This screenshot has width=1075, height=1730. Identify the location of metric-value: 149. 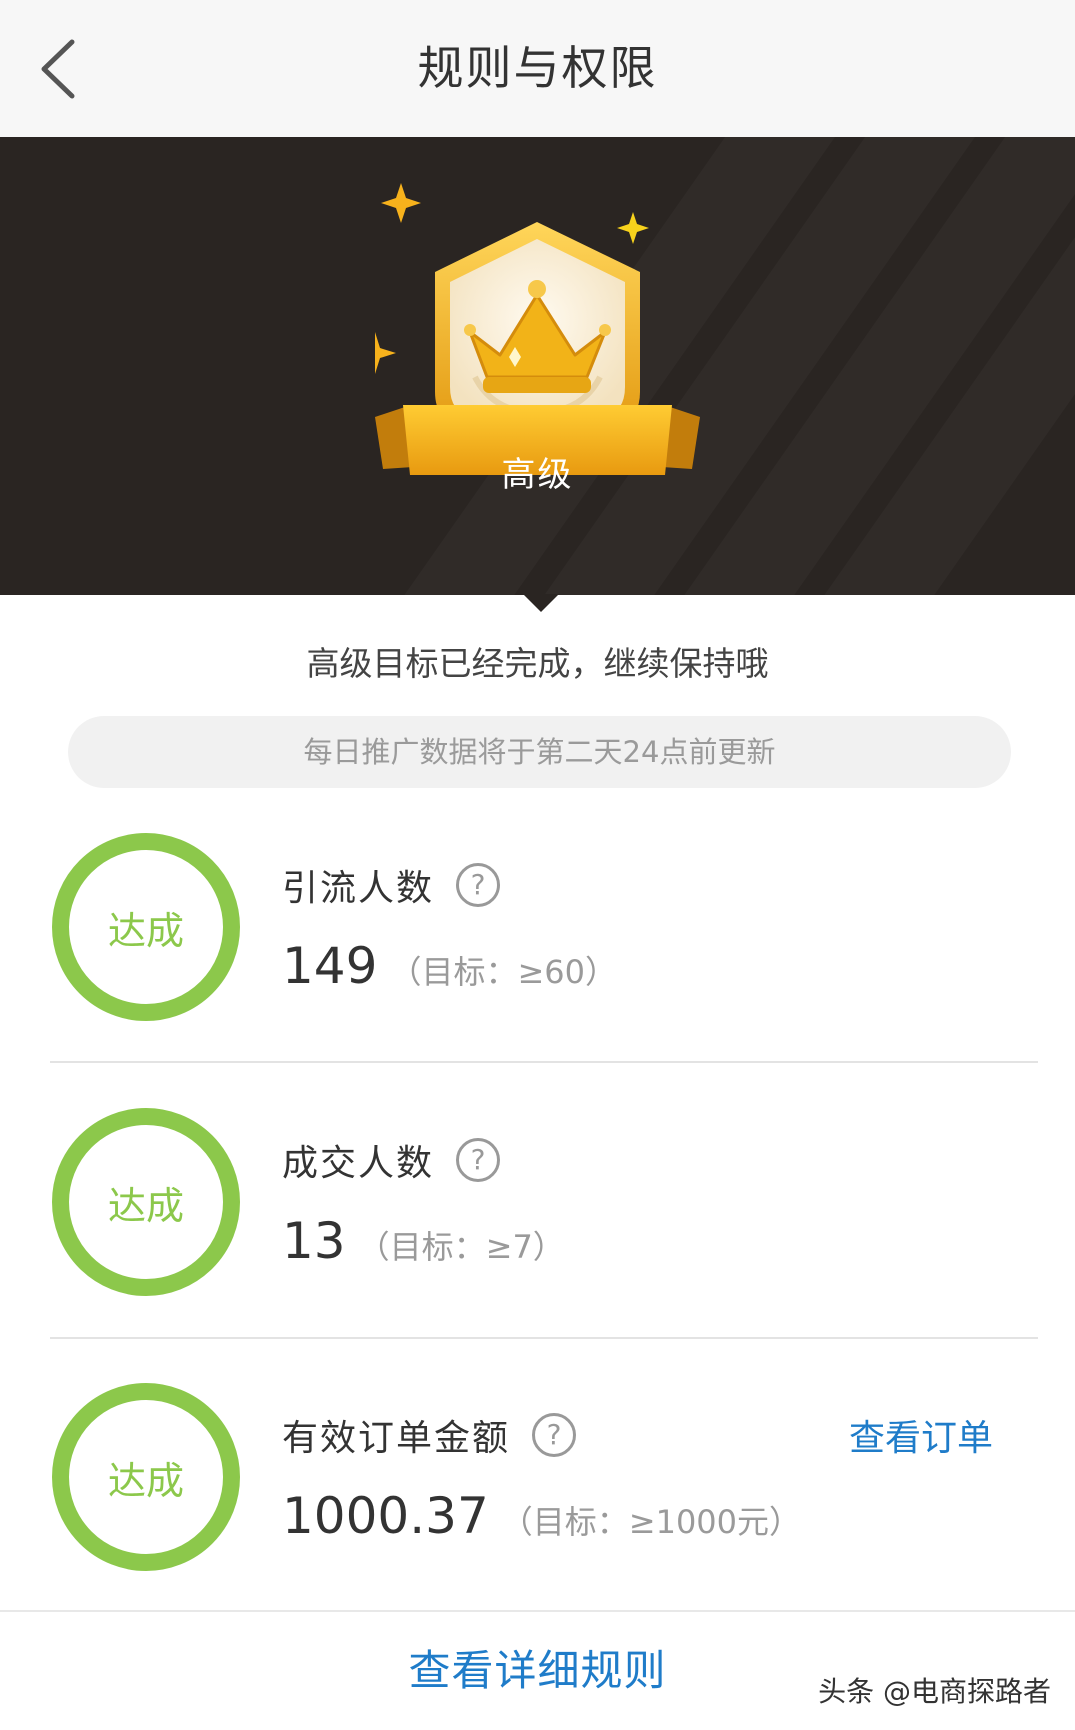
(330, 966).